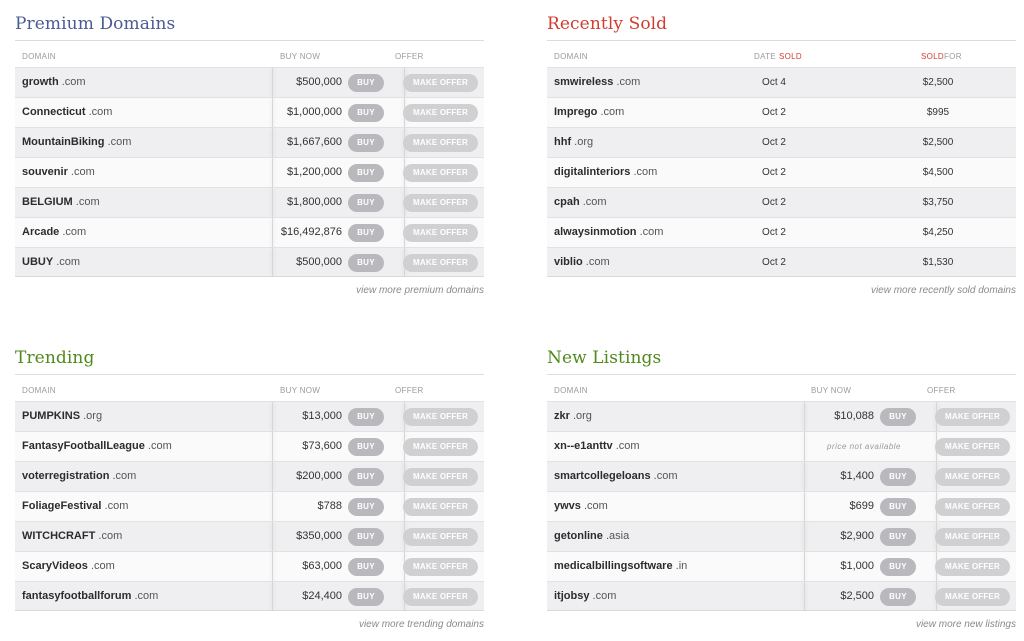 The width and height of the screenshot is (1024, 641). What do you see at coordinates (568, 262) in the screenshot?
I see `domain-label: viblio` at bounding box center [568, 262].